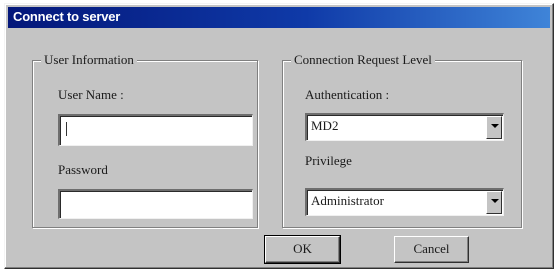  Describe the element at coordinates (347, 94) in the screenshot. I see `authentication-label: Authentication :` at that location.